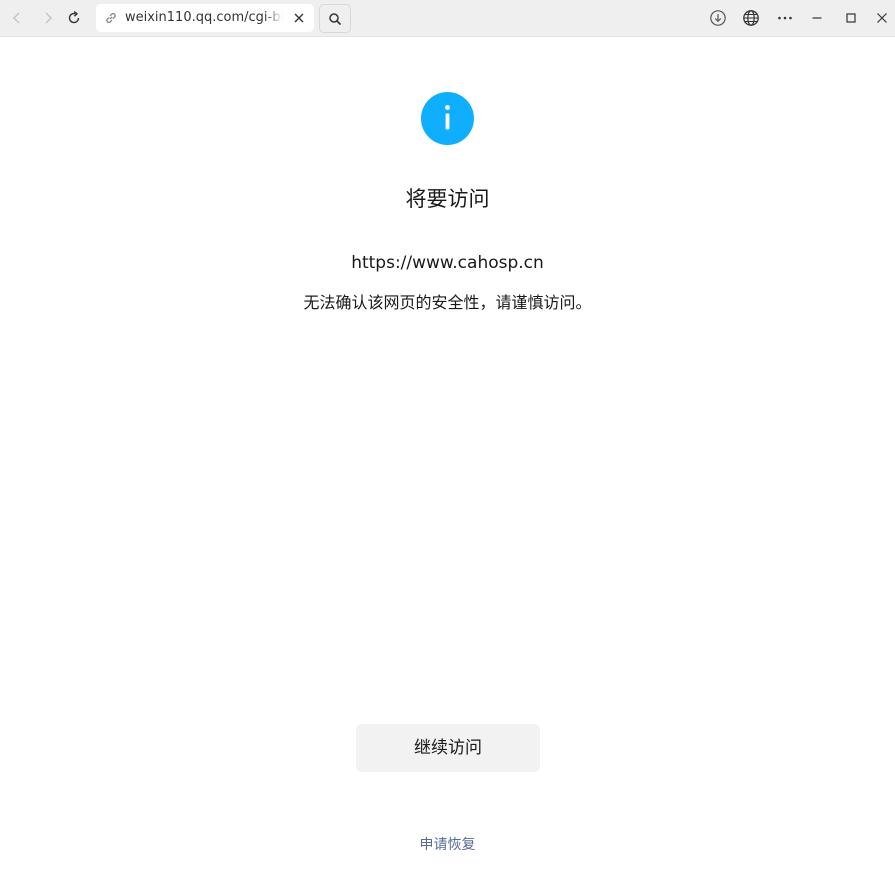  I want to click on minimize-button, so click(817, 18).